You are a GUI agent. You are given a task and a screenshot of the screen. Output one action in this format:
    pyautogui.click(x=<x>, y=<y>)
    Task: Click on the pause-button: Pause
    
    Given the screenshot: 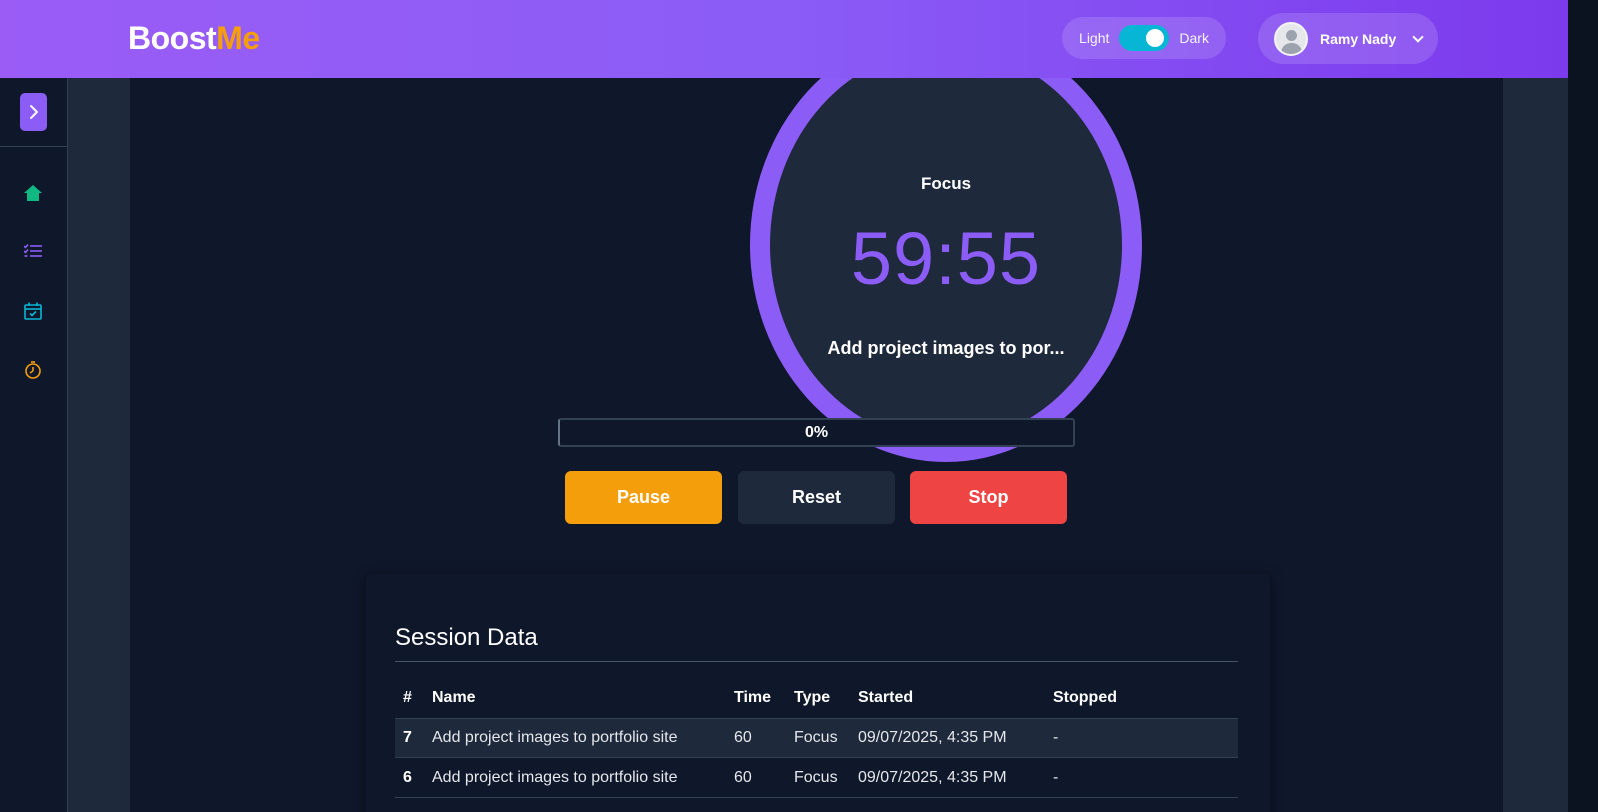 What is the action you would take?
    pyautogui.click(x=643, y=497)
    